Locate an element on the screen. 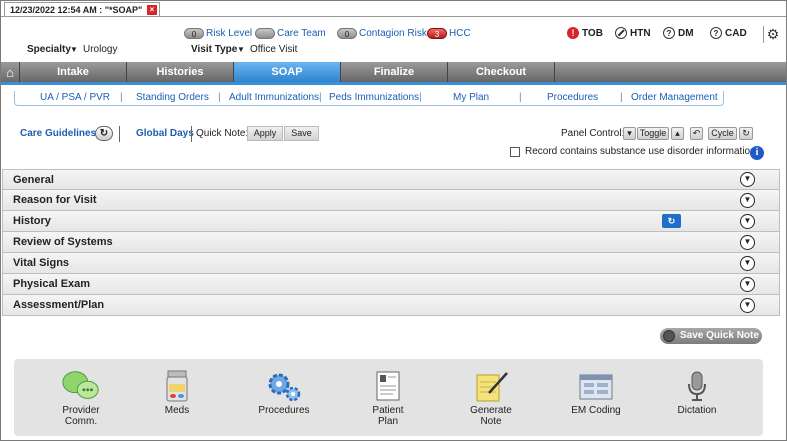 The width and height of the screenshot is (787, 441). provider-comm-button: Provider Comm. is located at coordinates (81, 398).